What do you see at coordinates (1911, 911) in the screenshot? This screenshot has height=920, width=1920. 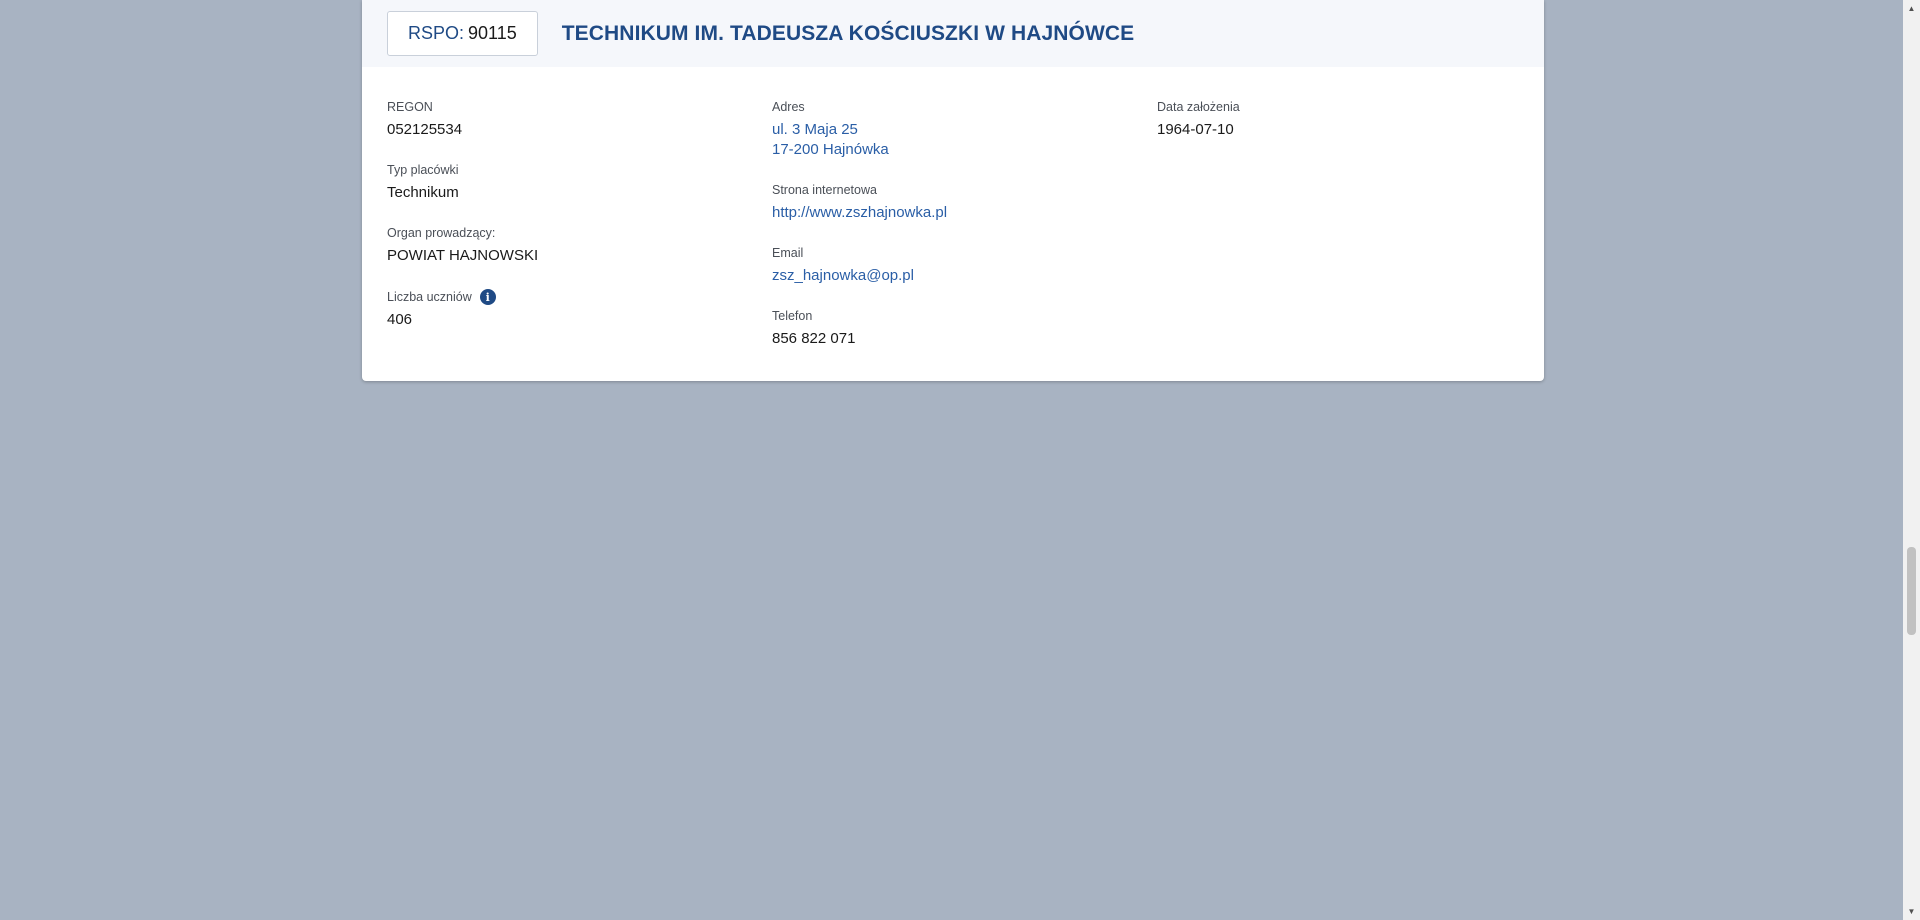 I see `scroll-down-arrow-icon: ▼` at bounding box center [1911, 911].